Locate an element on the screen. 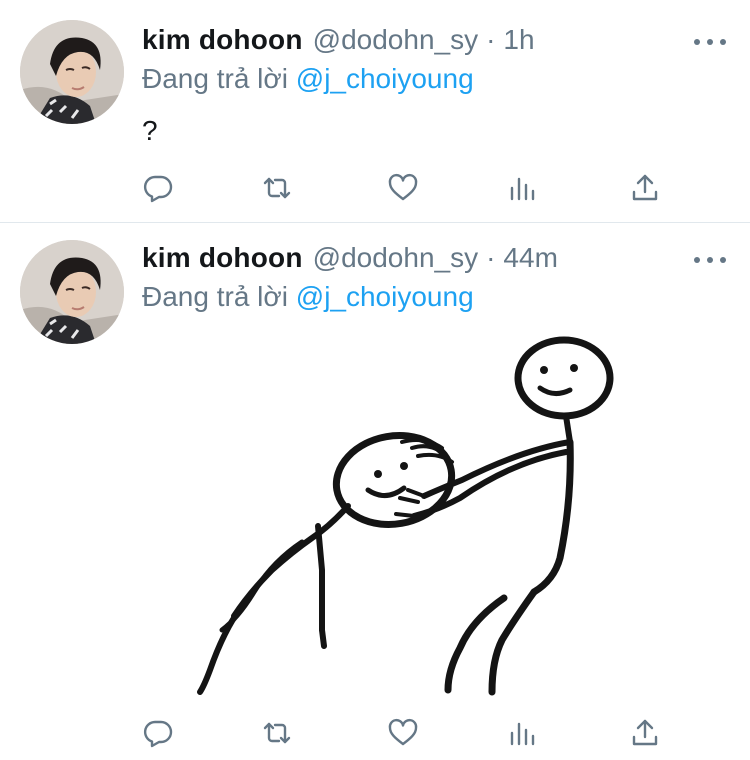 The height and width of the screenshot is (760, 750). tweet-header: kim dohoon @dodohn_sy · 44m is located at coordinates (411, 258).